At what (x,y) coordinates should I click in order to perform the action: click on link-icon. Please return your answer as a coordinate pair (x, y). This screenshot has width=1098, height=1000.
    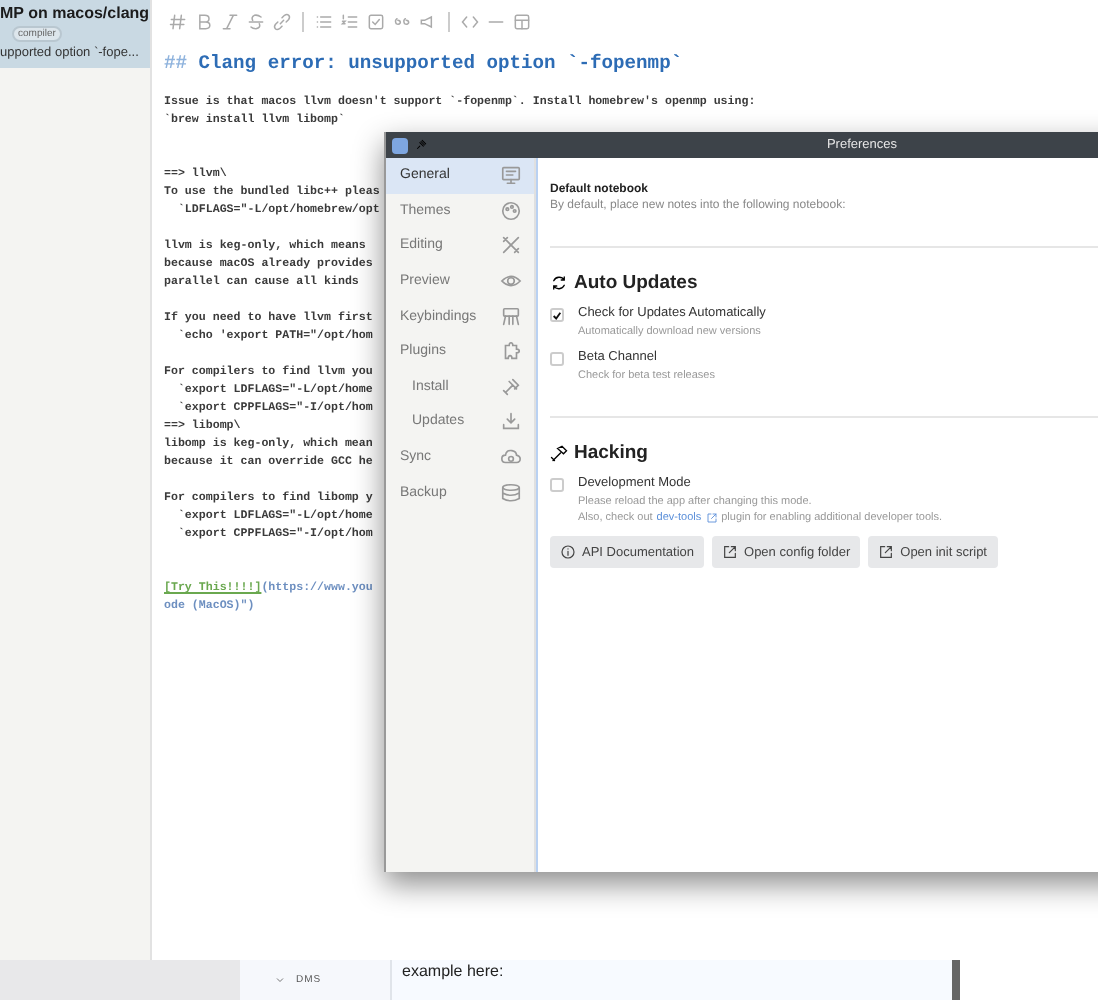
    Looking at the image, I should click on (282, 22).